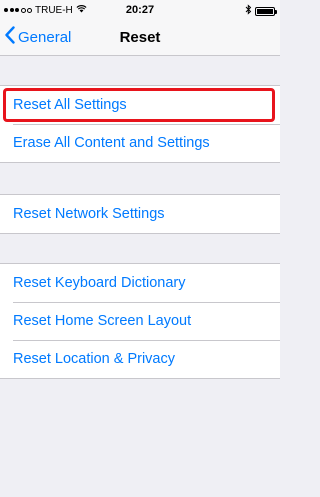 This screenshot has width=320, height=497. What do you see at coordinates (266, 11) in the screenshot?
I see `battery-icon` at bounding box center [266, 11].